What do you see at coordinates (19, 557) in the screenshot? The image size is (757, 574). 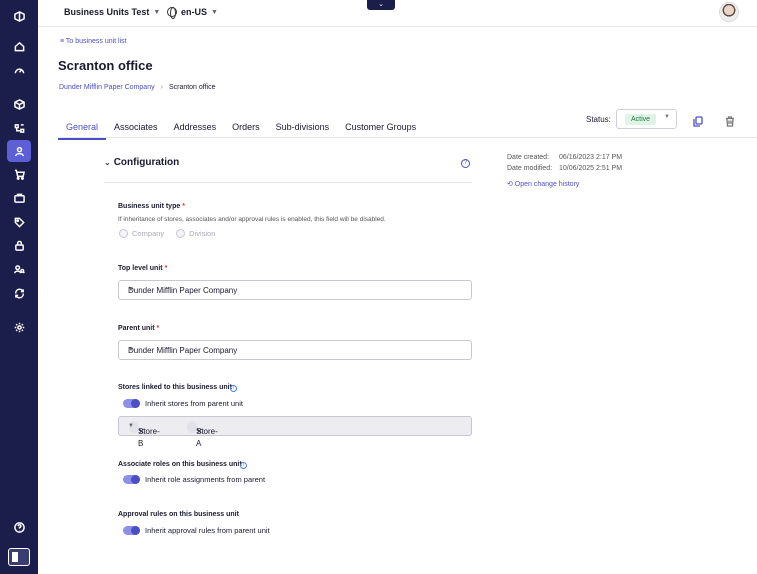 I see `panel-toggle-icon` at bounding box center [19, 557].